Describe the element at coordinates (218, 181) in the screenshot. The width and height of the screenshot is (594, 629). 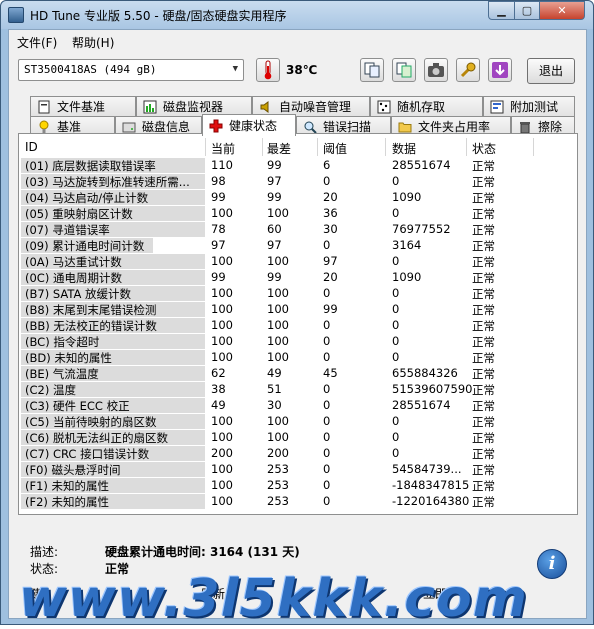
I see `current-value: 98` at that location.